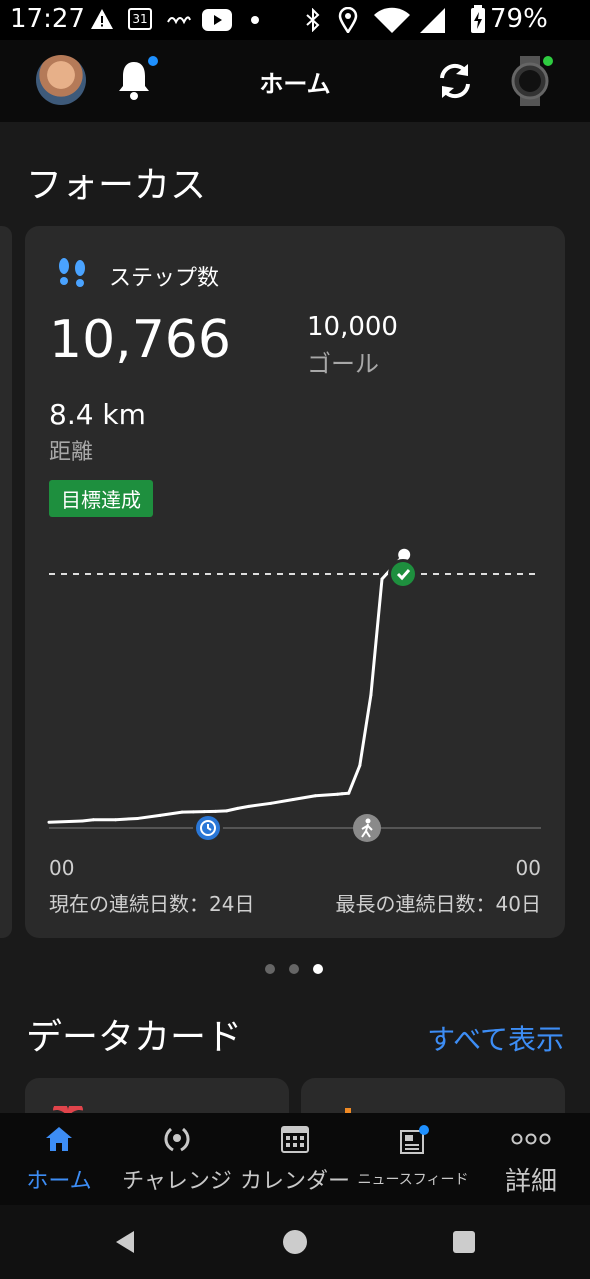 The image size is (590, 1279). What do you see at coordinates (367, 828) in the screenshot?
I see `walking-icon` at bounding box center [367, 828].